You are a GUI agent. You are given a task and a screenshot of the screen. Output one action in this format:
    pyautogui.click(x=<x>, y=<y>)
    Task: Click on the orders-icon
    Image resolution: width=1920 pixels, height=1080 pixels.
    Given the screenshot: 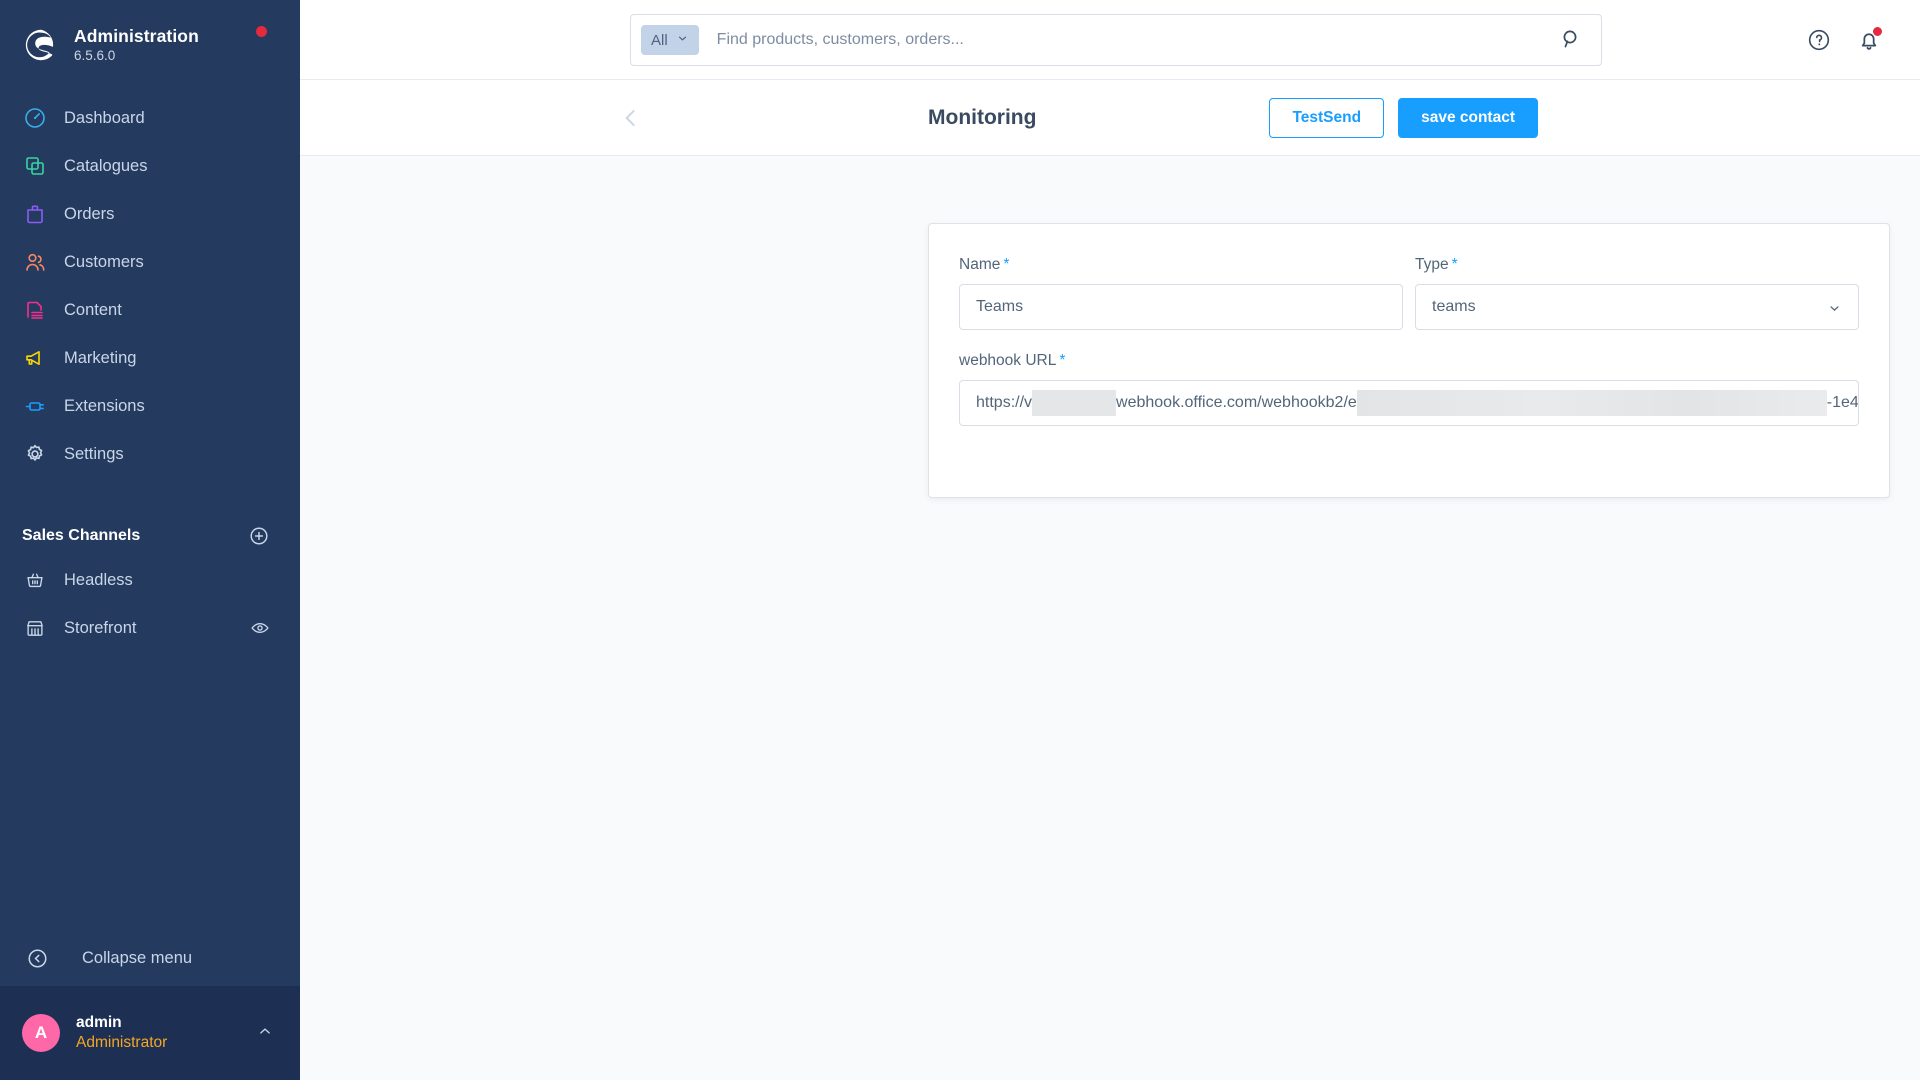 What is the action you would take?
    pyautogui.click(x=35, y=214)
    